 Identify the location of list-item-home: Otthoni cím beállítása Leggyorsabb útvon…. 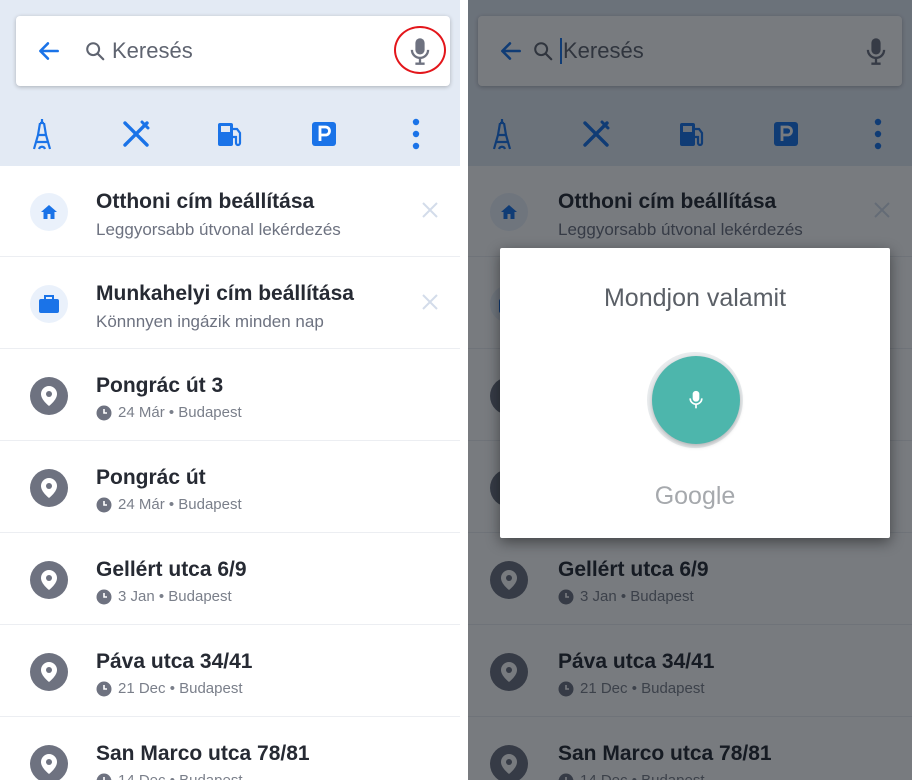
(230, 211).